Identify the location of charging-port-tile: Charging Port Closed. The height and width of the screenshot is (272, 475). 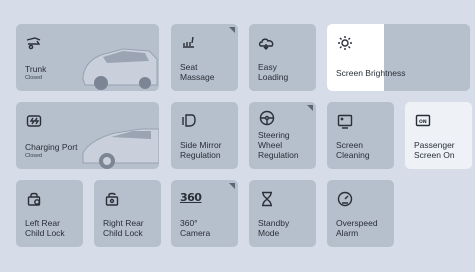
(87, 135).